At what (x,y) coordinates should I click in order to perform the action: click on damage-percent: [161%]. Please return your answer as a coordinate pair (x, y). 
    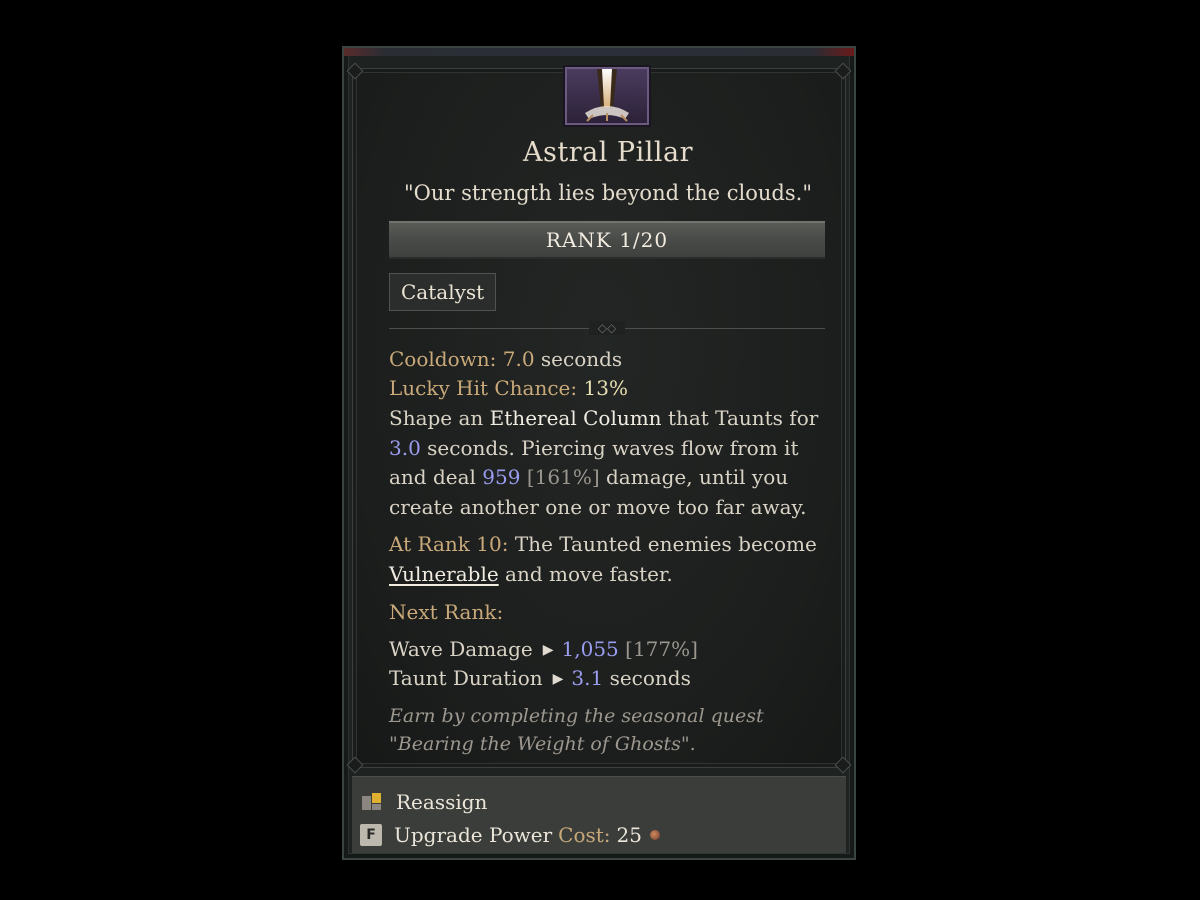
    Looking at the image, I should click on (563, 477).